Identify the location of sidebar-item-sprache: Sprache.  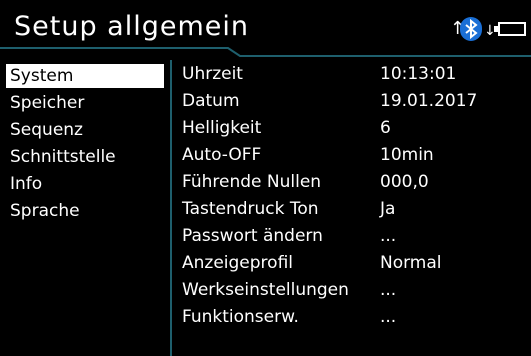
(85, 211).